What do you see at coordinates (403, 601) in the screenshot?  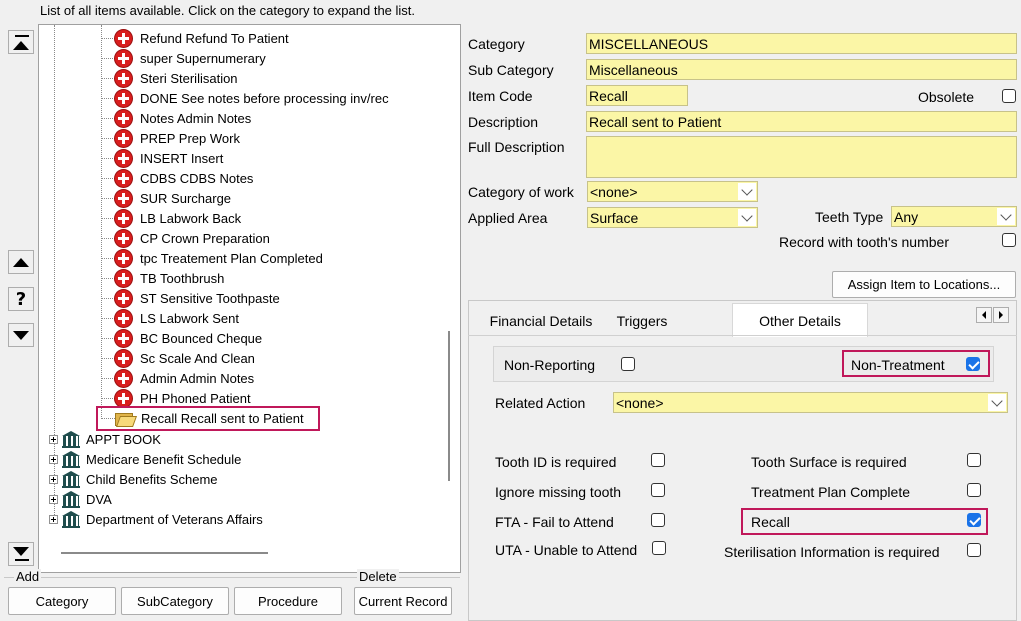 I see `delete-current-record-button: Current Record` at bounding box center [403, 601].